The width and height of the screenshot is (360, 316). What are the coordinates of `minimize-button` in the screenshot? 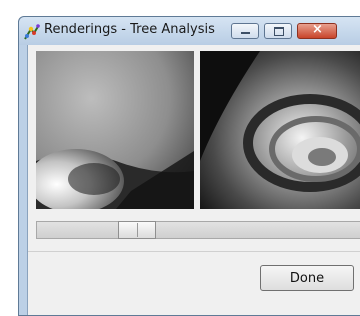 It's located at (245, 31).